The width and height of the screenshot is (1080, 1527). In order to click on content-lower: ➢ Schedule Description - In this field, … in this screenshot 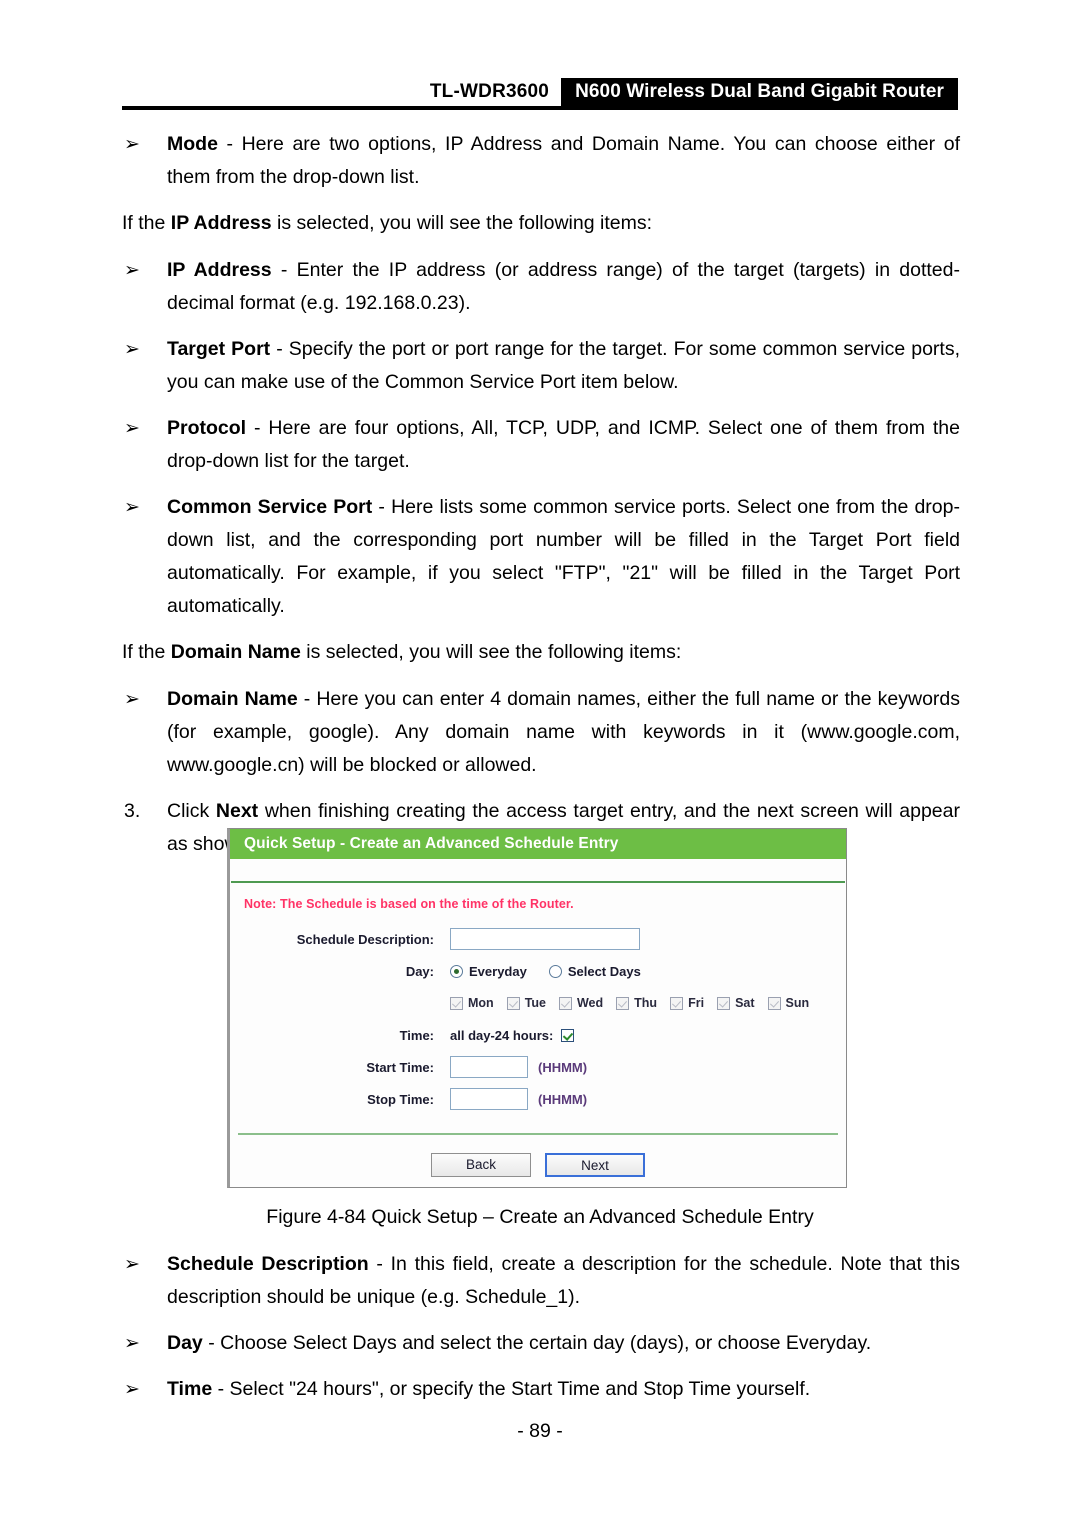, I will do `click(541, 1333)`.